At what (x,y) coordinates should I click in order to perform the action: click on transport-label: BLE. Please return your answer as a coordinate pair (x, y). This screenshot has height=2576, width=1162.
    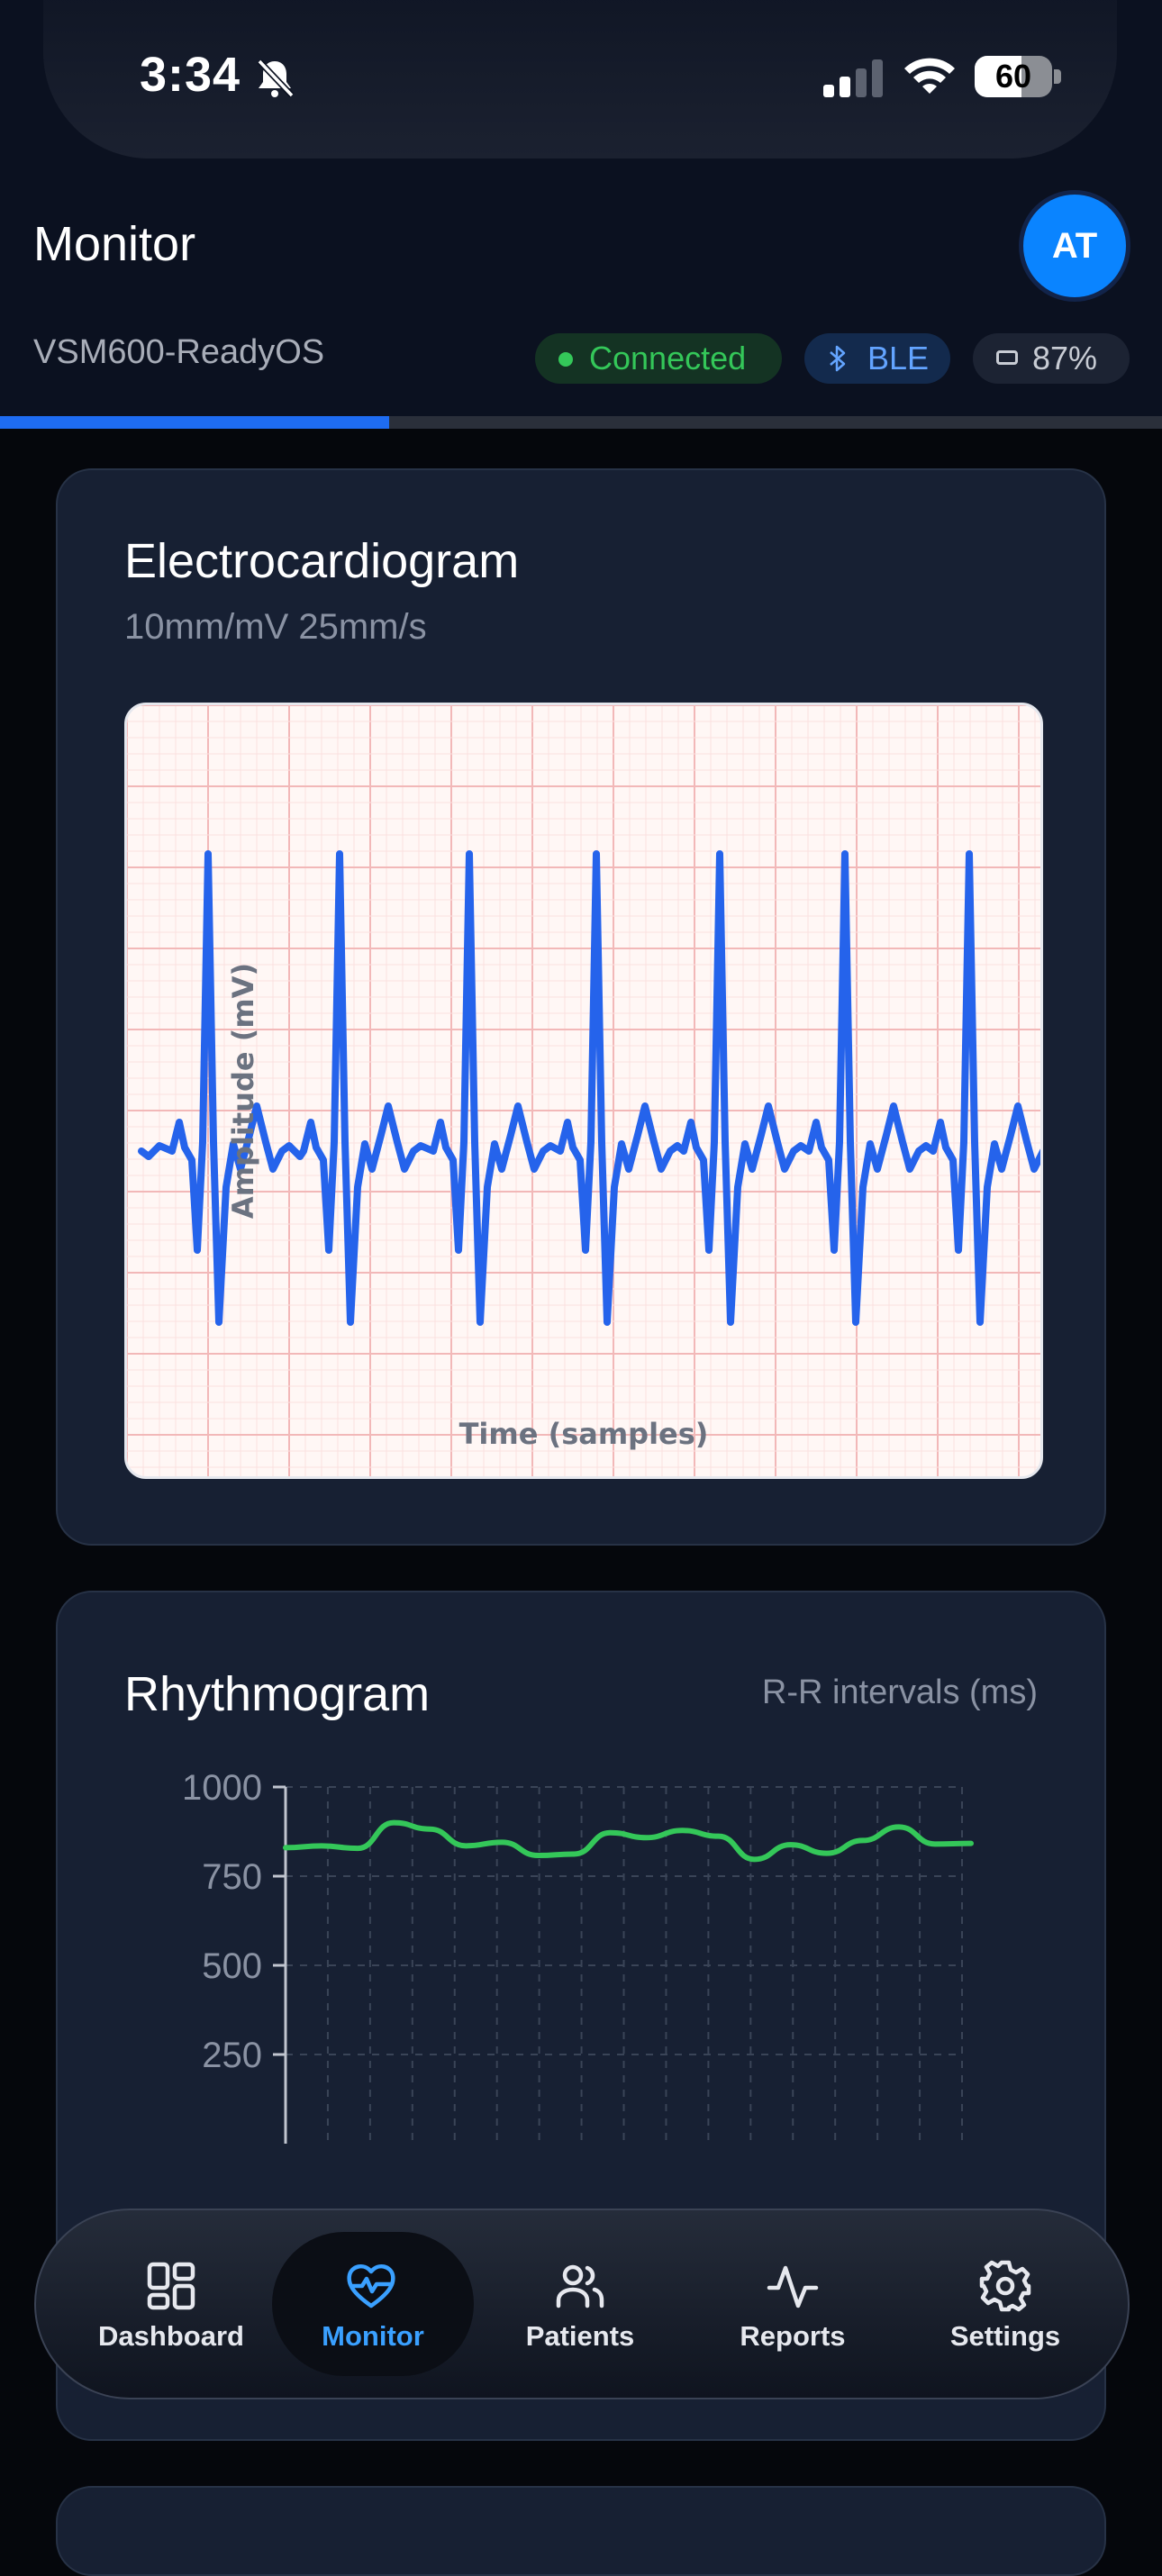
    Looking at the image, I should click on (899, 358).